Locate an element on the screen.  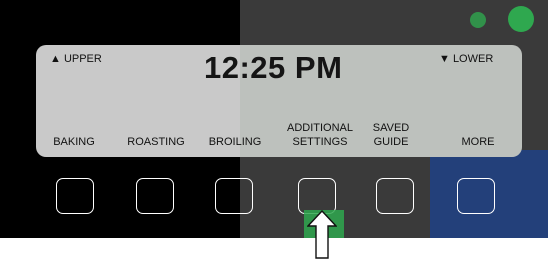
up-arrow-icon is located at coordinates (322, 234).